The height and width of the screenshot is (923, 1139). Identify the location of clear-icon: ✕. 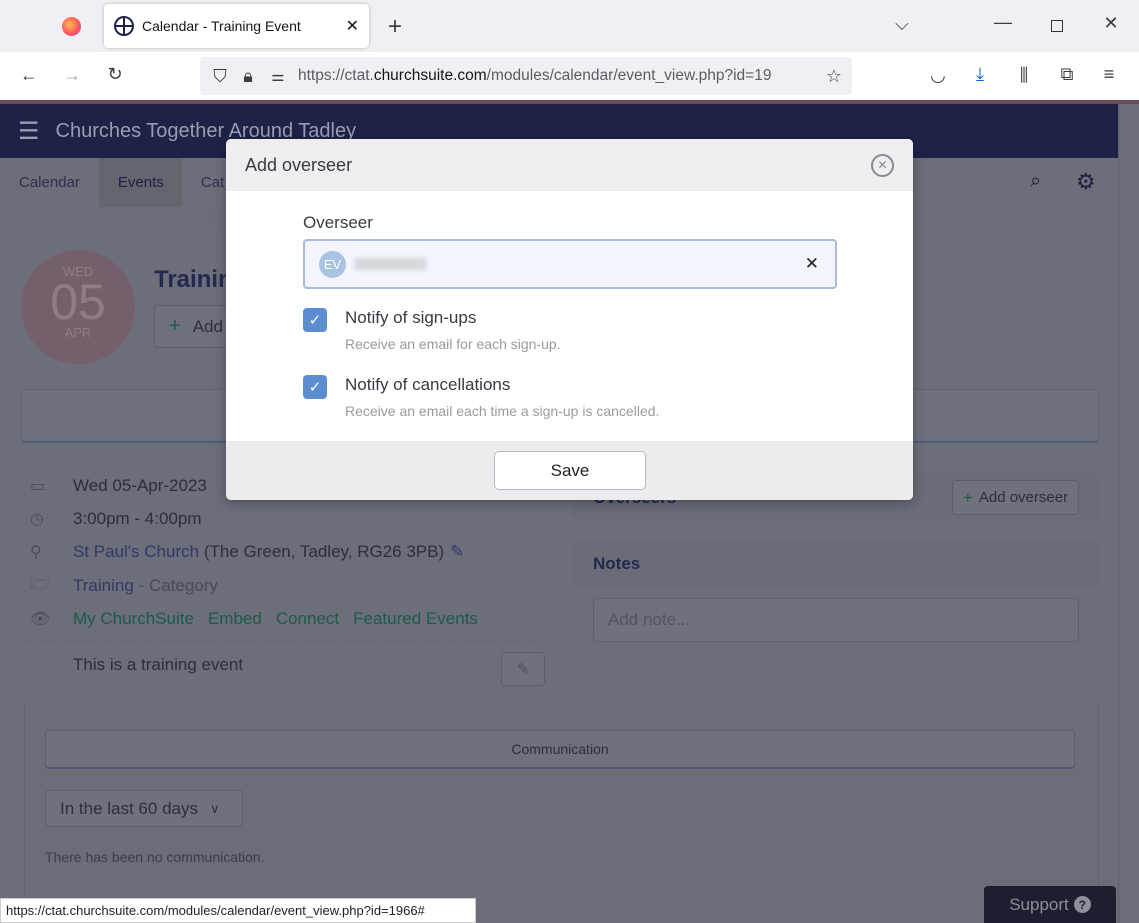
(812, 264).